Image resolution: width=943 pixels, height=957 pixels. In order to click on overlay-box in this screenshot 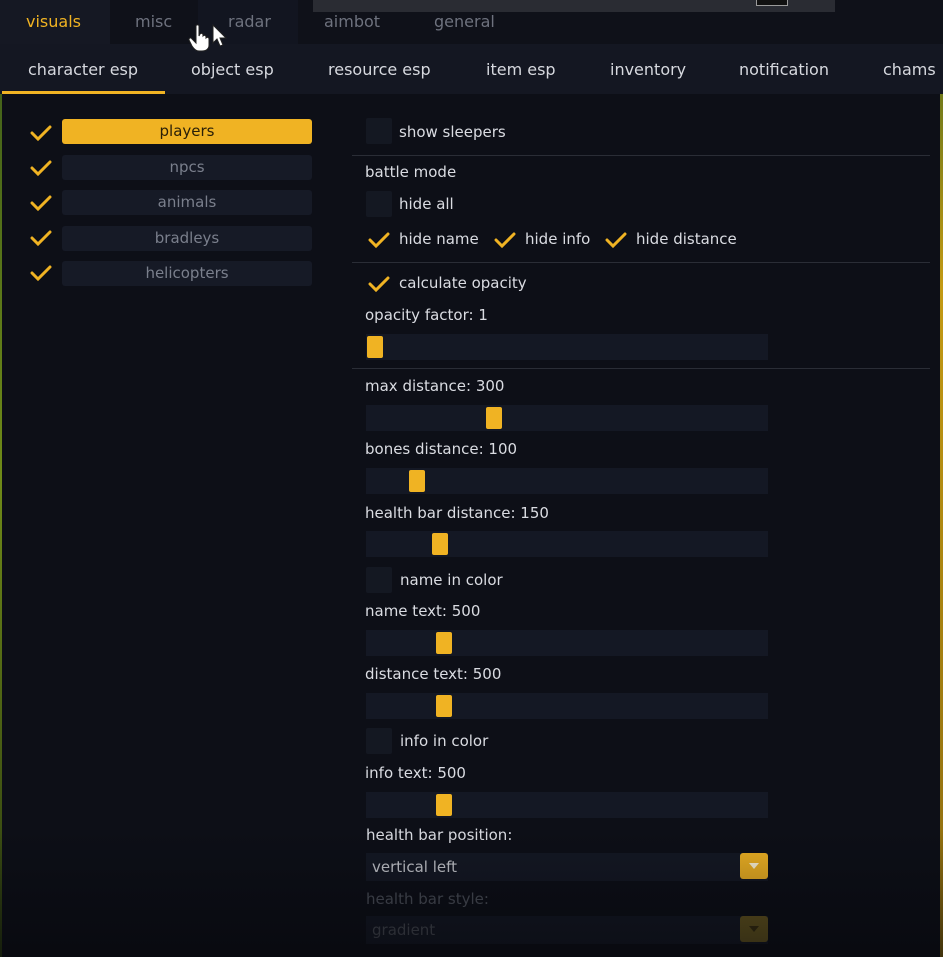, I will do `click(772, 3)`.